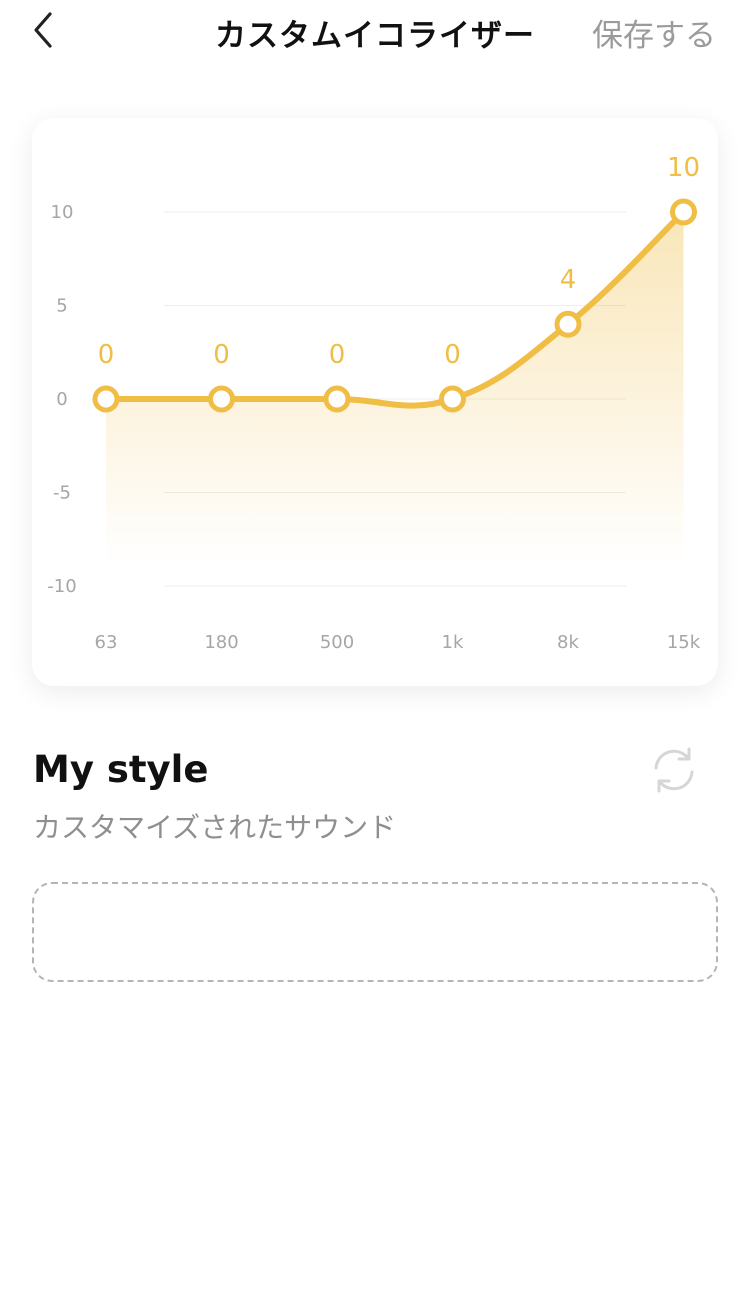  I want to click on x-tick-label: 500, so click(337, 642).